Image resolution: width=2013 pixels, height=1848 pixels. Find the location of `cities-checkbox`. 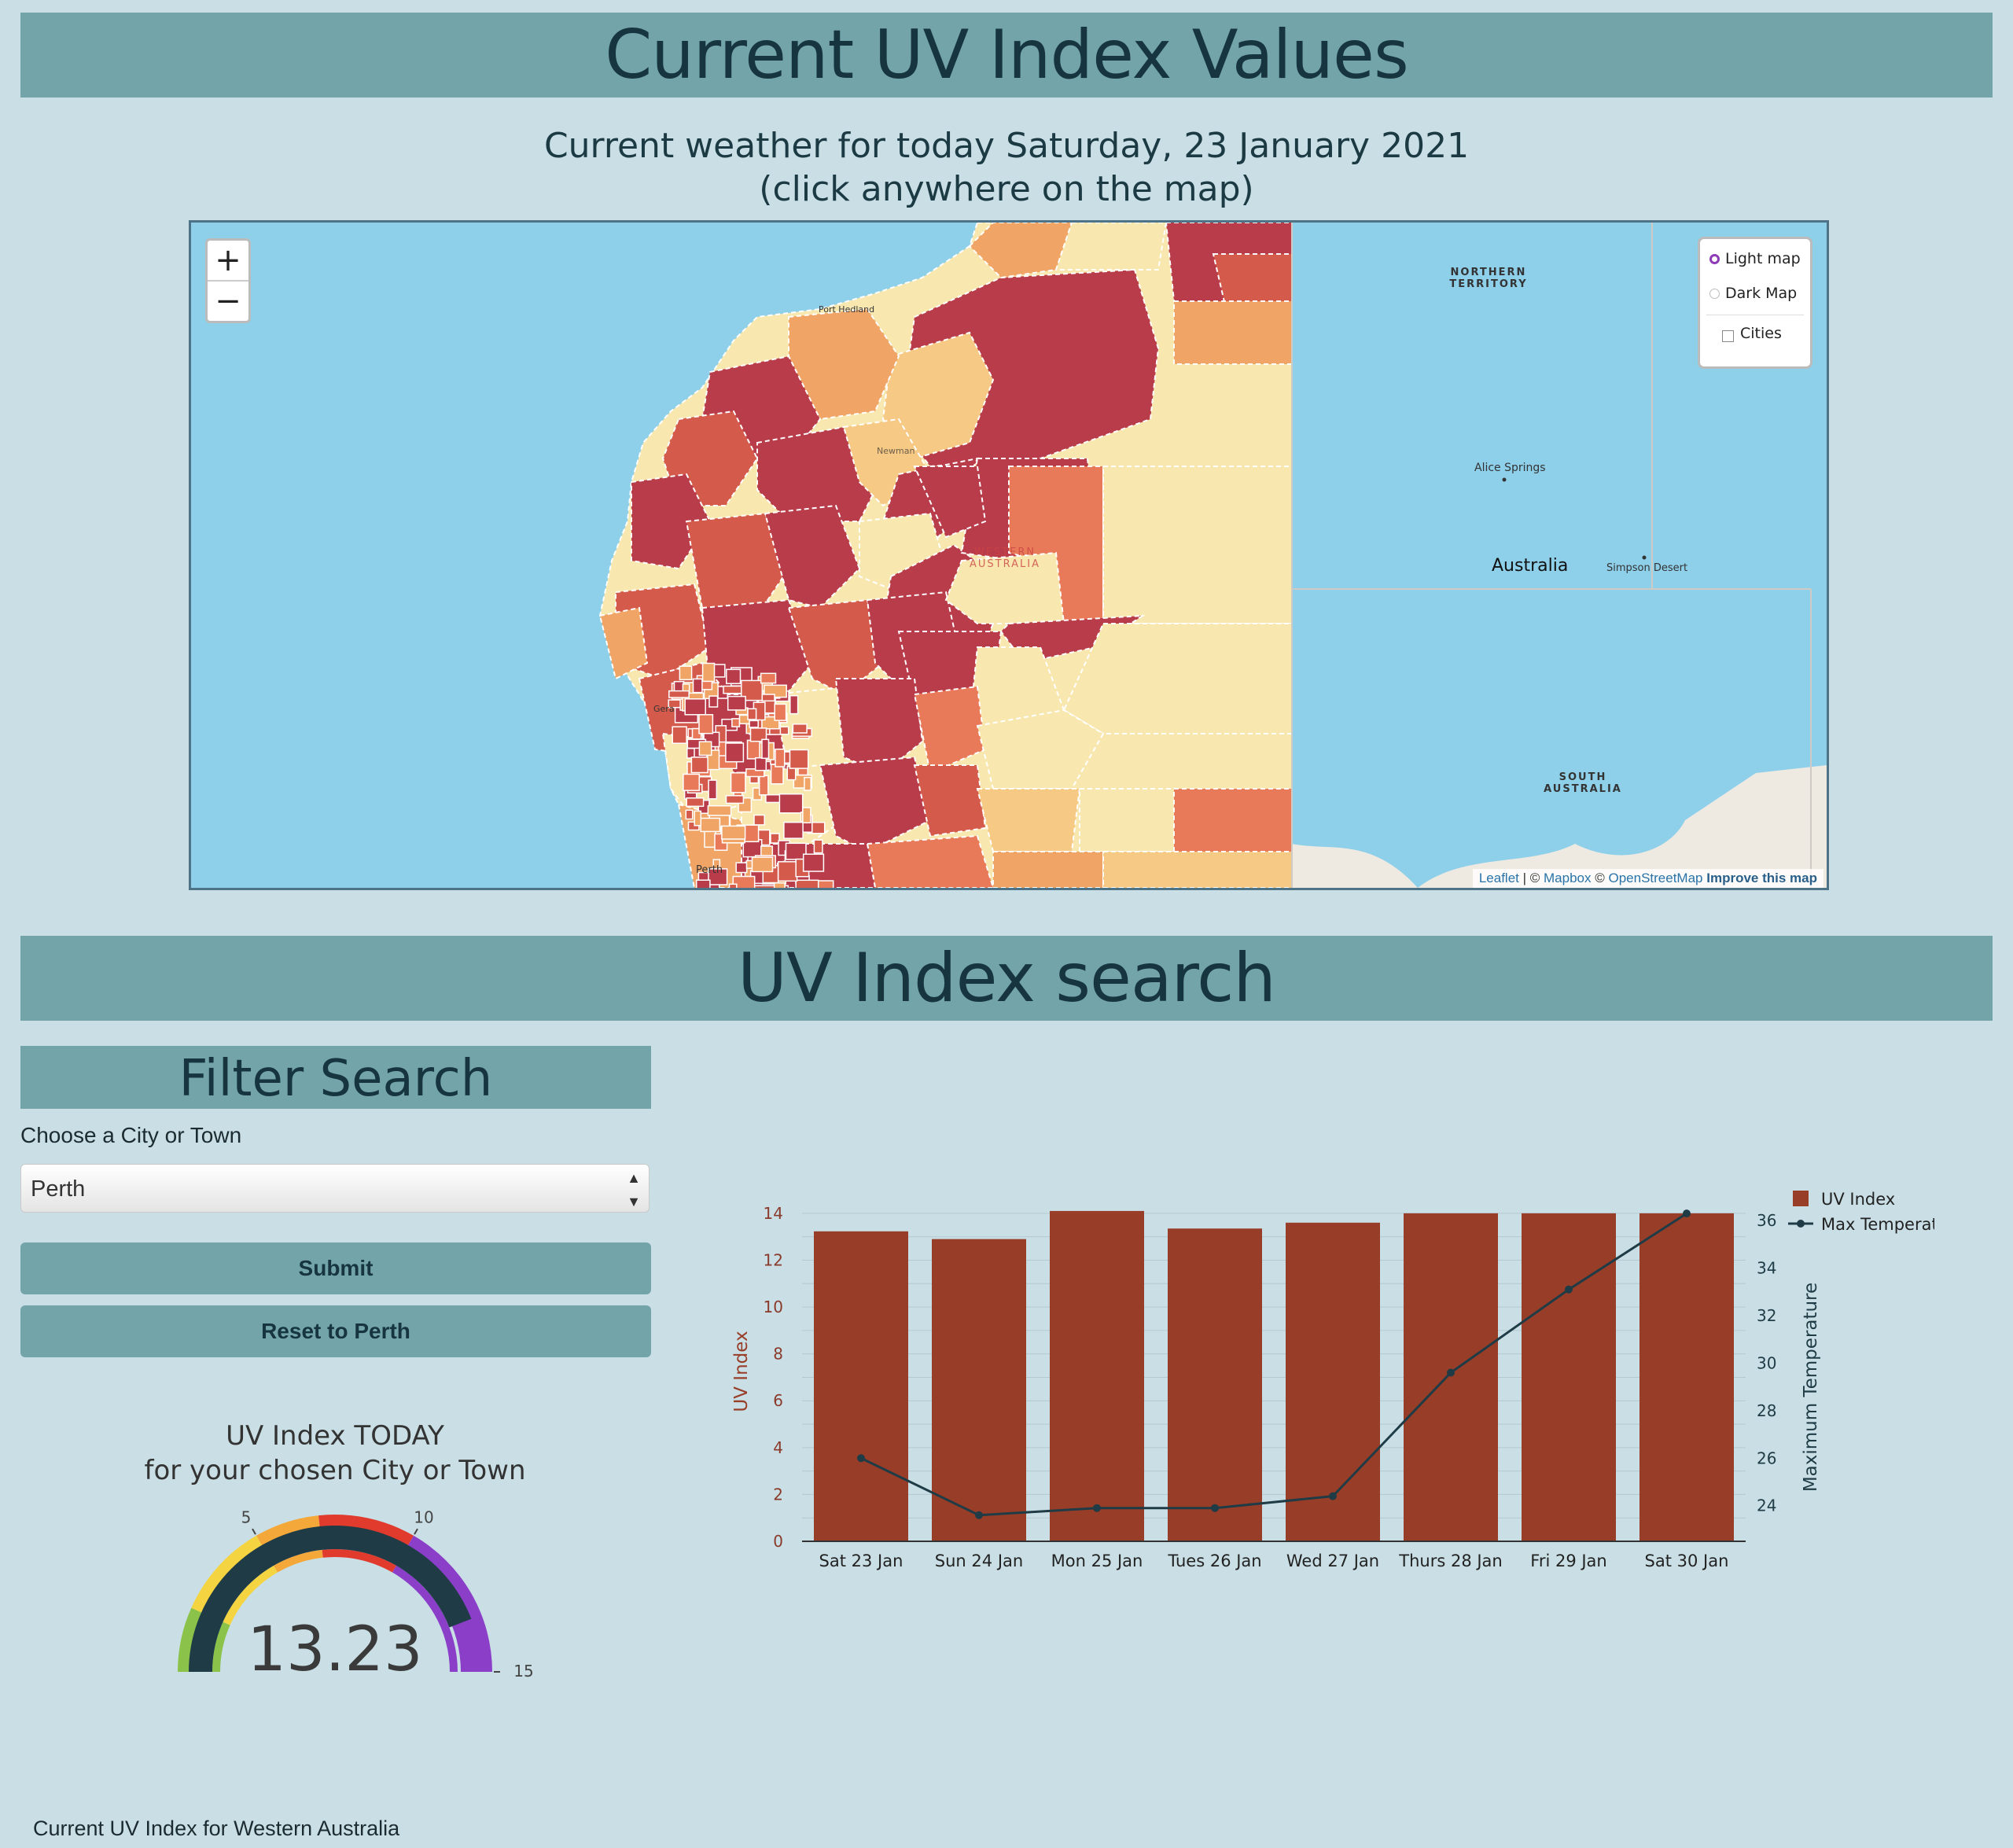

cities-checkbox is located at coordinates (1728, 336).